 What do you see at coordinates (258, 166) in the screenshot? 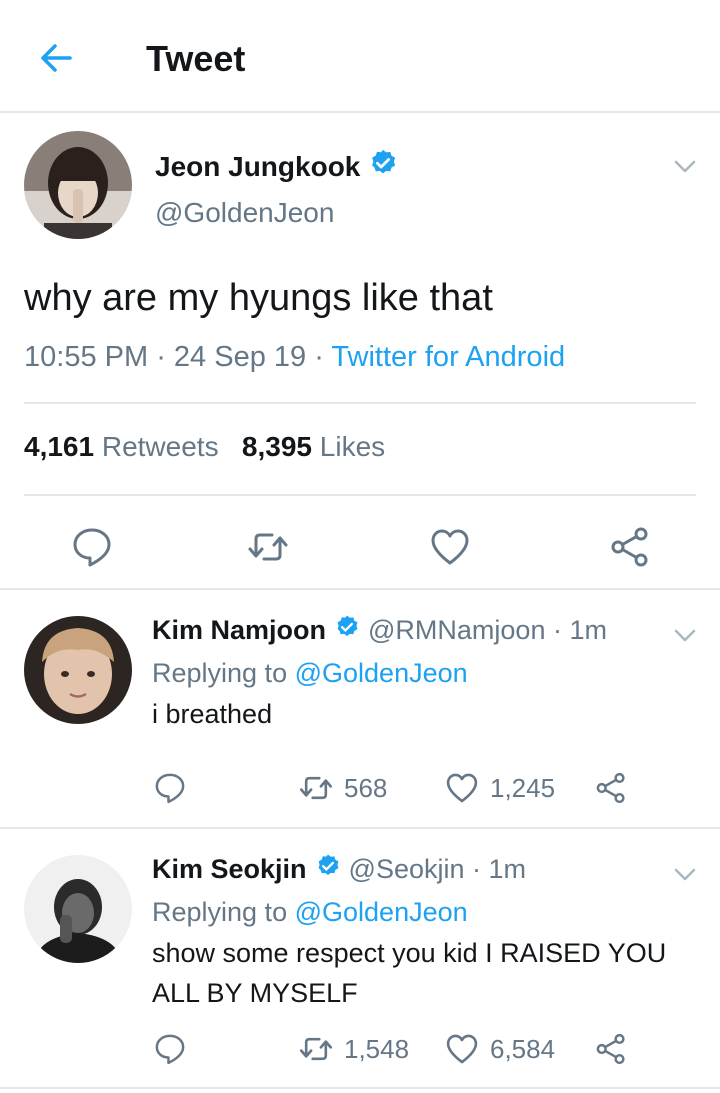
I see `author-name: Jeon Jungkook` at bounding box center [258, 166].